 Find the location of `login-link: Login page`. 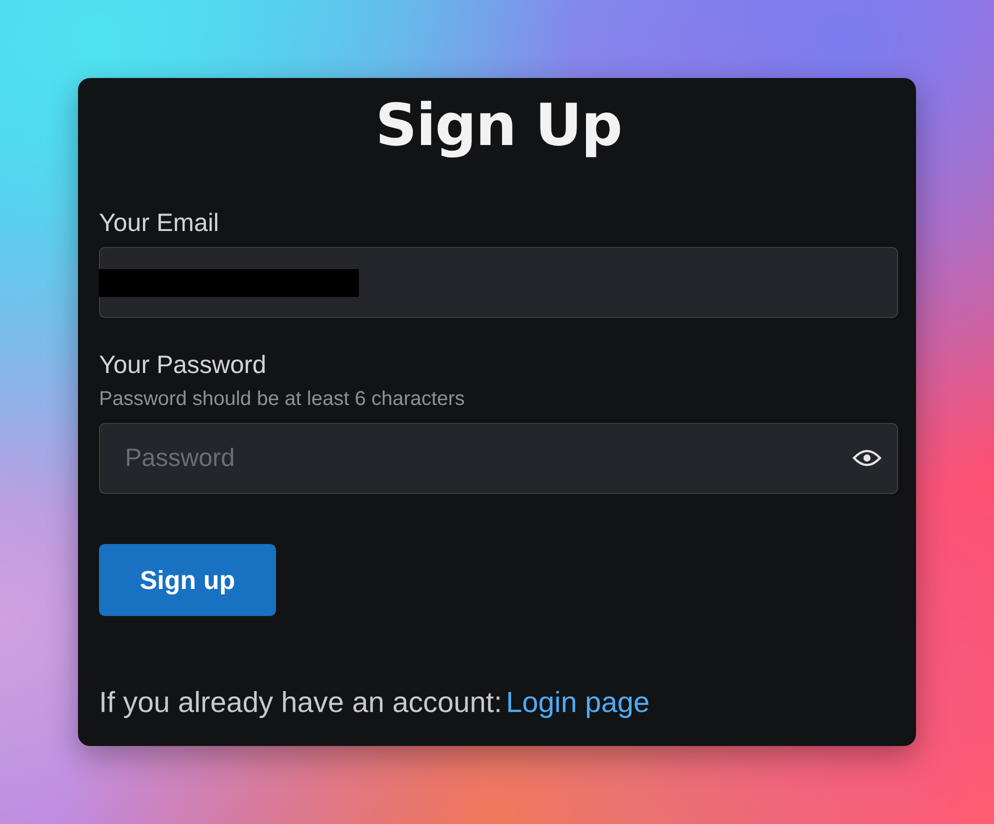

login-link: Login page is located at coordinates (578, 703).